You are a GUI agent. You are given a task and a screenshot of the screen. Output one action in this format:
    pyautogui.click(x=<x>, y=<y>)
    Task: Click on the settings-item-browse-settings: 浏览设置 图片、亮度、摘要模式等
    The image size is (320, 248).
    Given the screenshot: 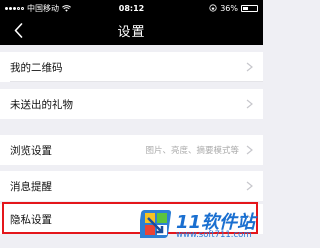 What is the action you would take?
    pyautogui.click(x=131, y=150)
    